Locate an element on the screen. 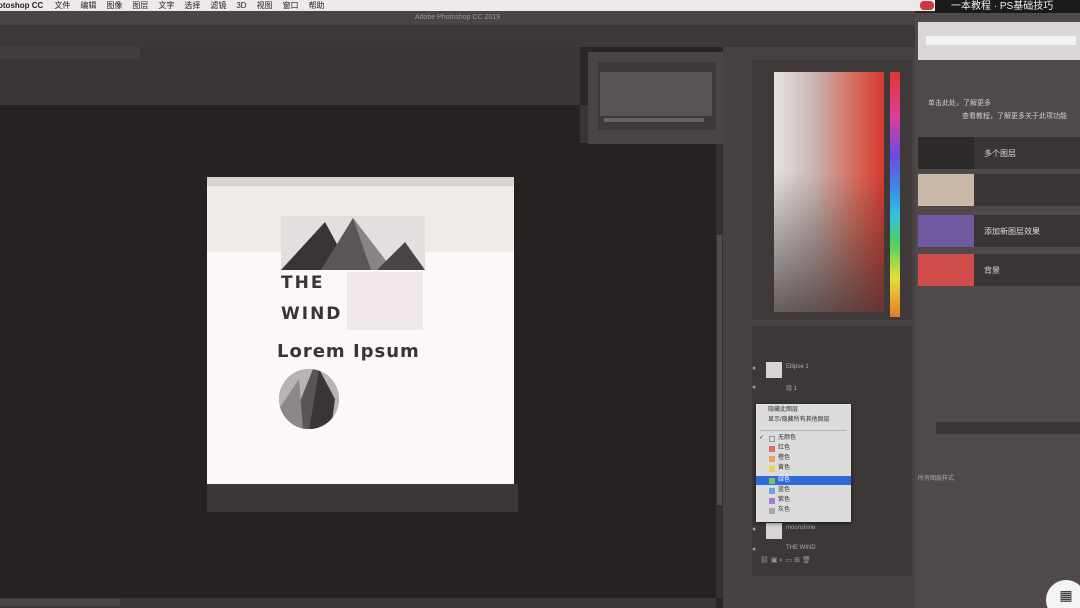  zoom-slider is located at coordinates (654, 120).